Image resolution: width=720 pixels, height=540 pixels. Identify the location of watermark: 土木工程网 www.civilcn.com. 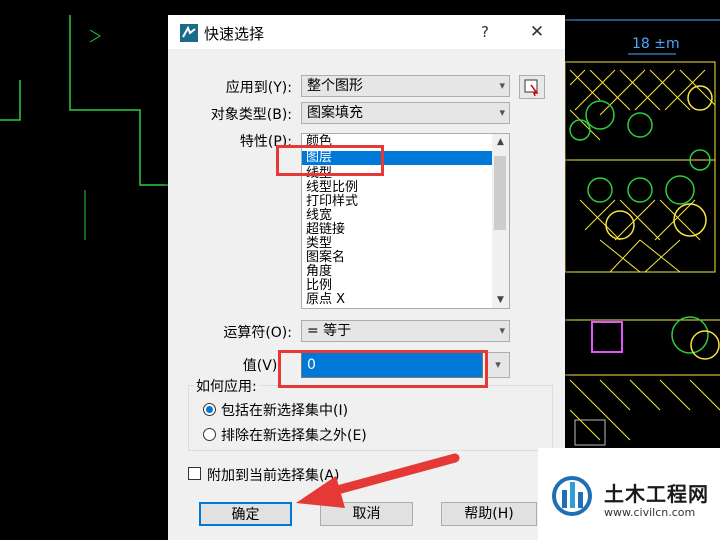
(629, 494).